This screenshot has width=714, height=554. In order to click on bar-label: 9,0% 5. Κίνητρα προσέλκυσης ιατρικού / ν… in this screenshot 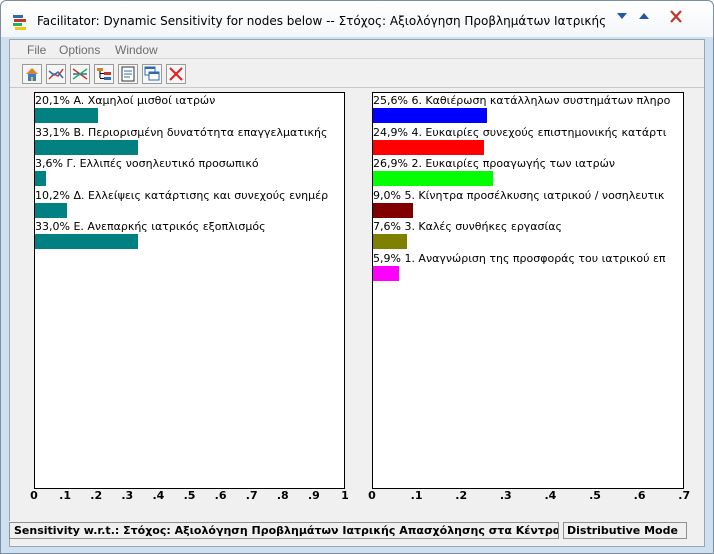, I will do `click(519, 195)`.